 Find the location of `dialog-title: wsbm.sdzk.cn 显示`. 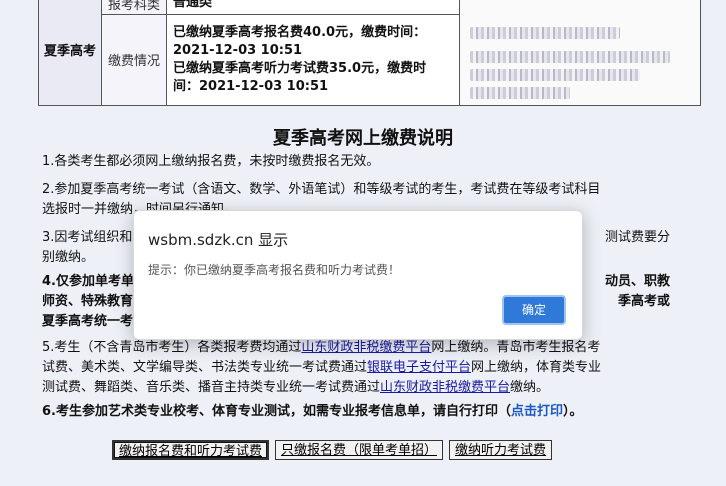

dialog-title: wsbm.sdzk.cn 显示 is located at coordinates (218, 240).